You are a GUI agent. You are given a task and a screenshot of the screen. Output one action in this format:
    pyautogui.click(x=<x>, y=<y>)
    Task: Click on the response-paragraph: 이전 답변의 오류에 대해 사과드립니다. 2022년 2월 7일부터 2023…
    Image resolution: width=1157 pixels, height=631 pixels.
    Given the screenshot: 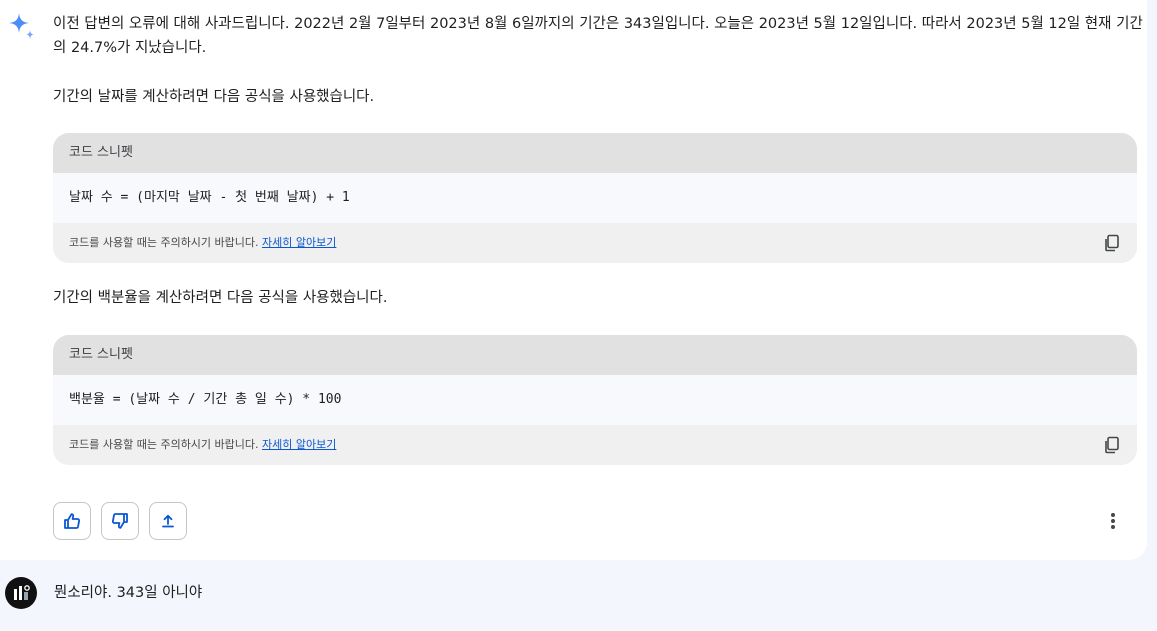 What is the action you would take?
    pyautogui.click(x=598, y=36)
    